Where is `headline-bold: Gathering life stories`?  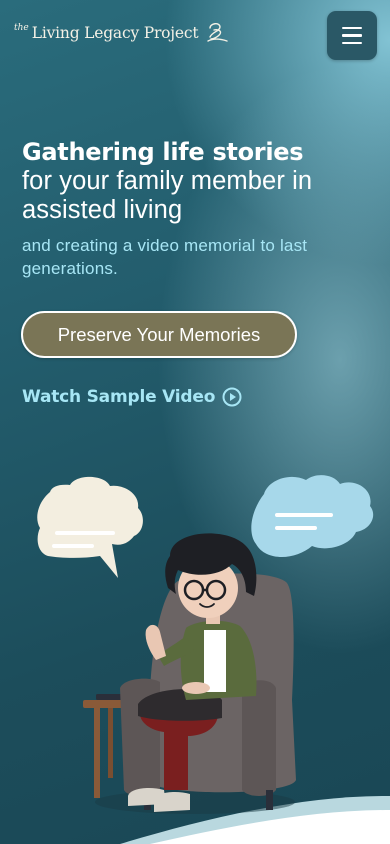
headline-bold: Gathering life stories is located at coordinates (163, 152).